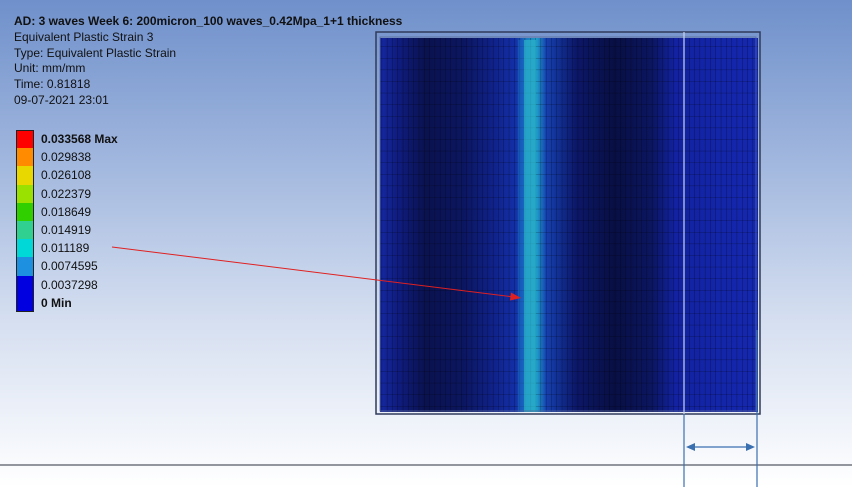 The width and height of the screenshot is (852, 487). What do you see at coordinates (521, 226) in the screenshot?
I see `strain-band-edge` at bounding box center [521, 226].